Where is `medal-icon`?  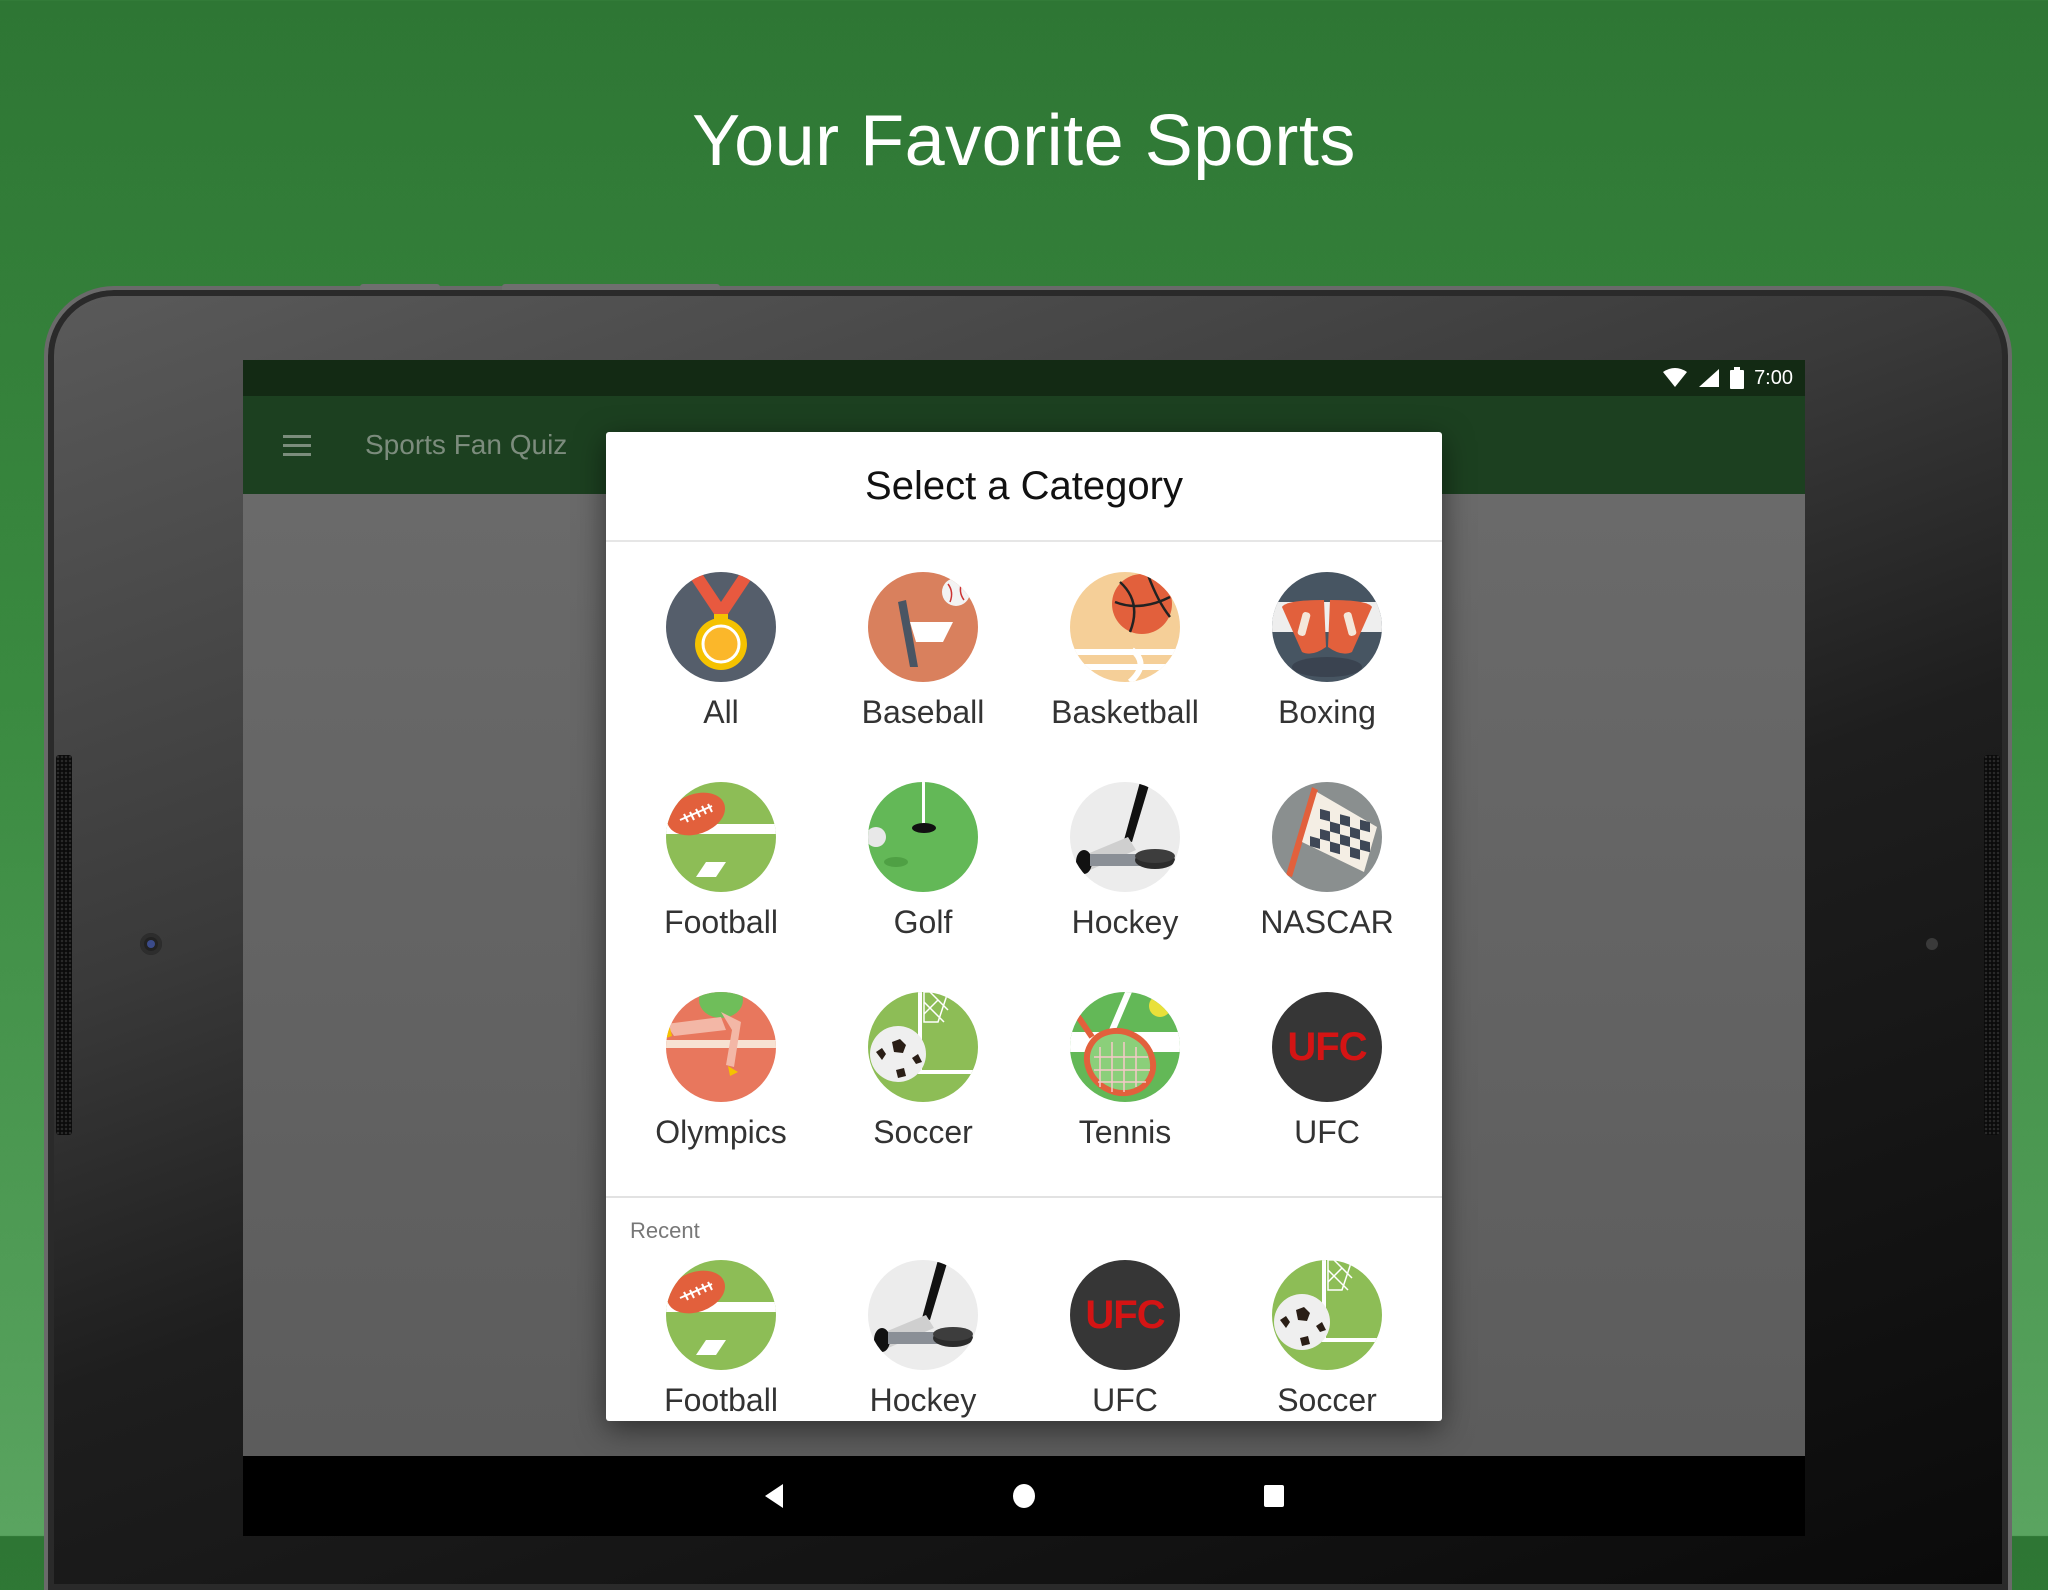
medal-icon is located at coordinates (721, 627).